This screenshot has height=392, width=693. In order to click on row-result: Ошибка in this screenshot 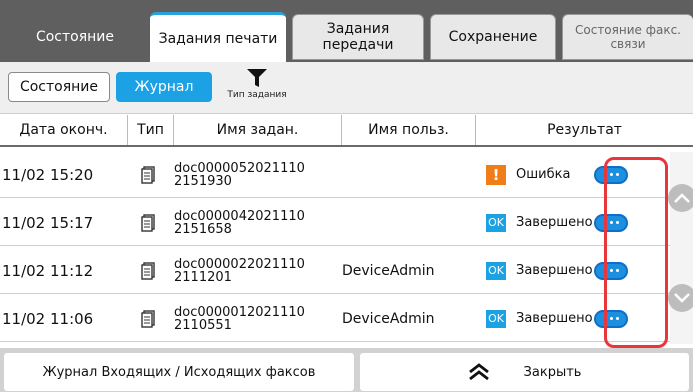, I will do `click(543, 174)`.